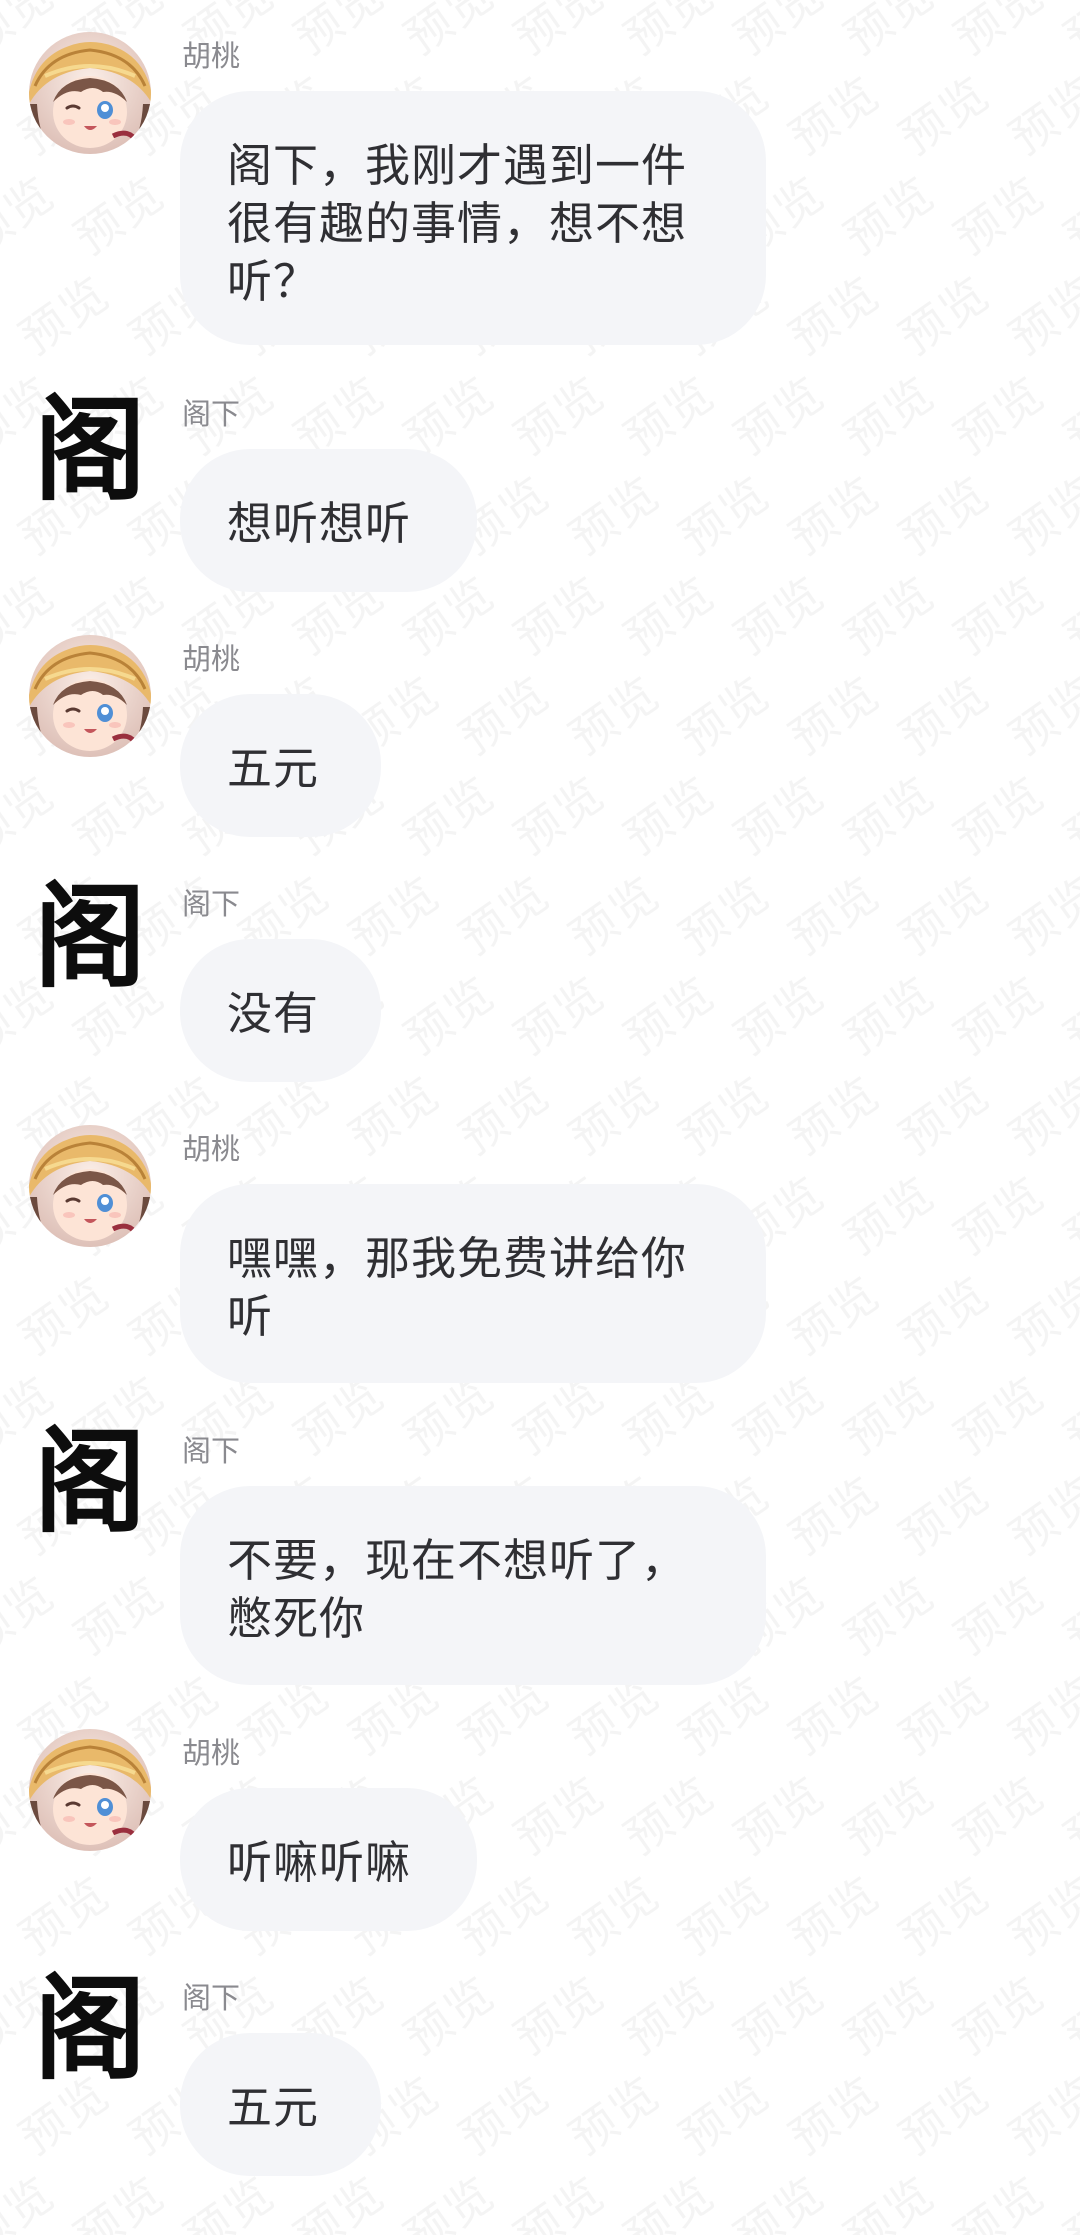  What do you see at coordinates (328, 520) in the screenshot?
I see `message-bubble: 想听想听` at bounding box center [328, 520].